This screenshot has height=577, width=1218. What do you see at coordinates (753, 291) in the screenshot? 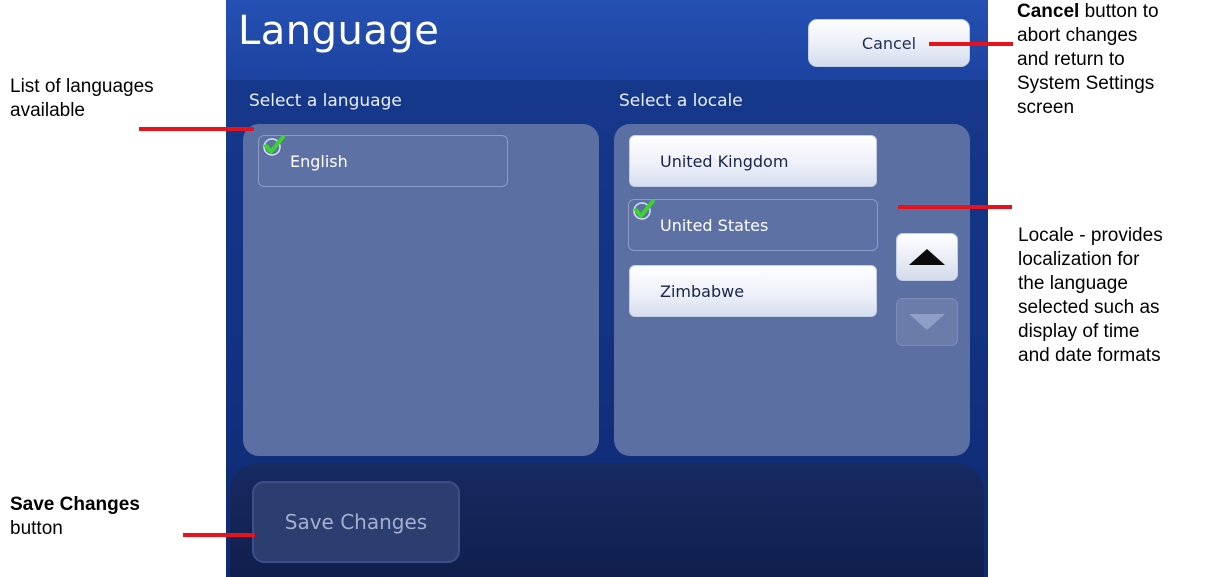
I see `locale-item-zimbabwe: Zimbabwe` at bounding box center [753, 291].